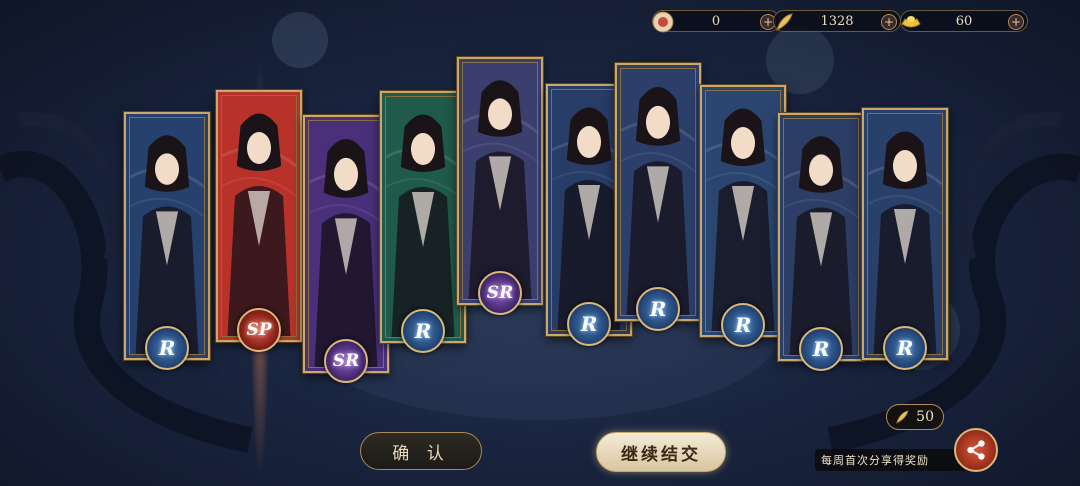 Image resolution: width=1080 pixels, height=486 pixels. I want to click on rarity-badge: SP, so click(259, 330).